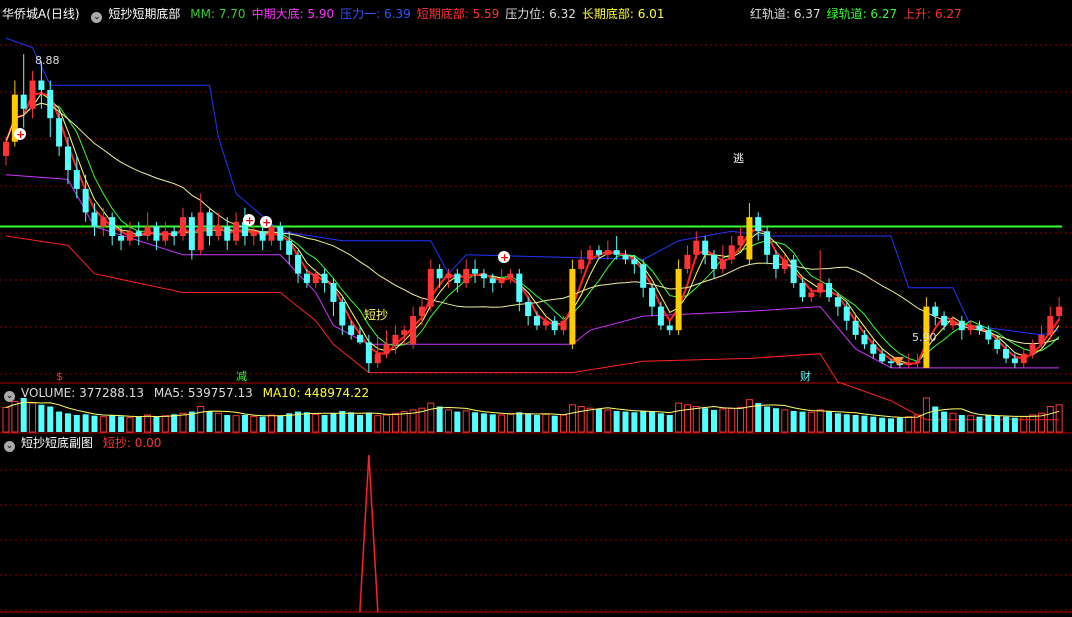 The width and height of the screenshot is (1072, 617). What do you see at coordinates (532, 409) in the screenshot?
I see `volume-ma-line` at bounding box center [532, 409].